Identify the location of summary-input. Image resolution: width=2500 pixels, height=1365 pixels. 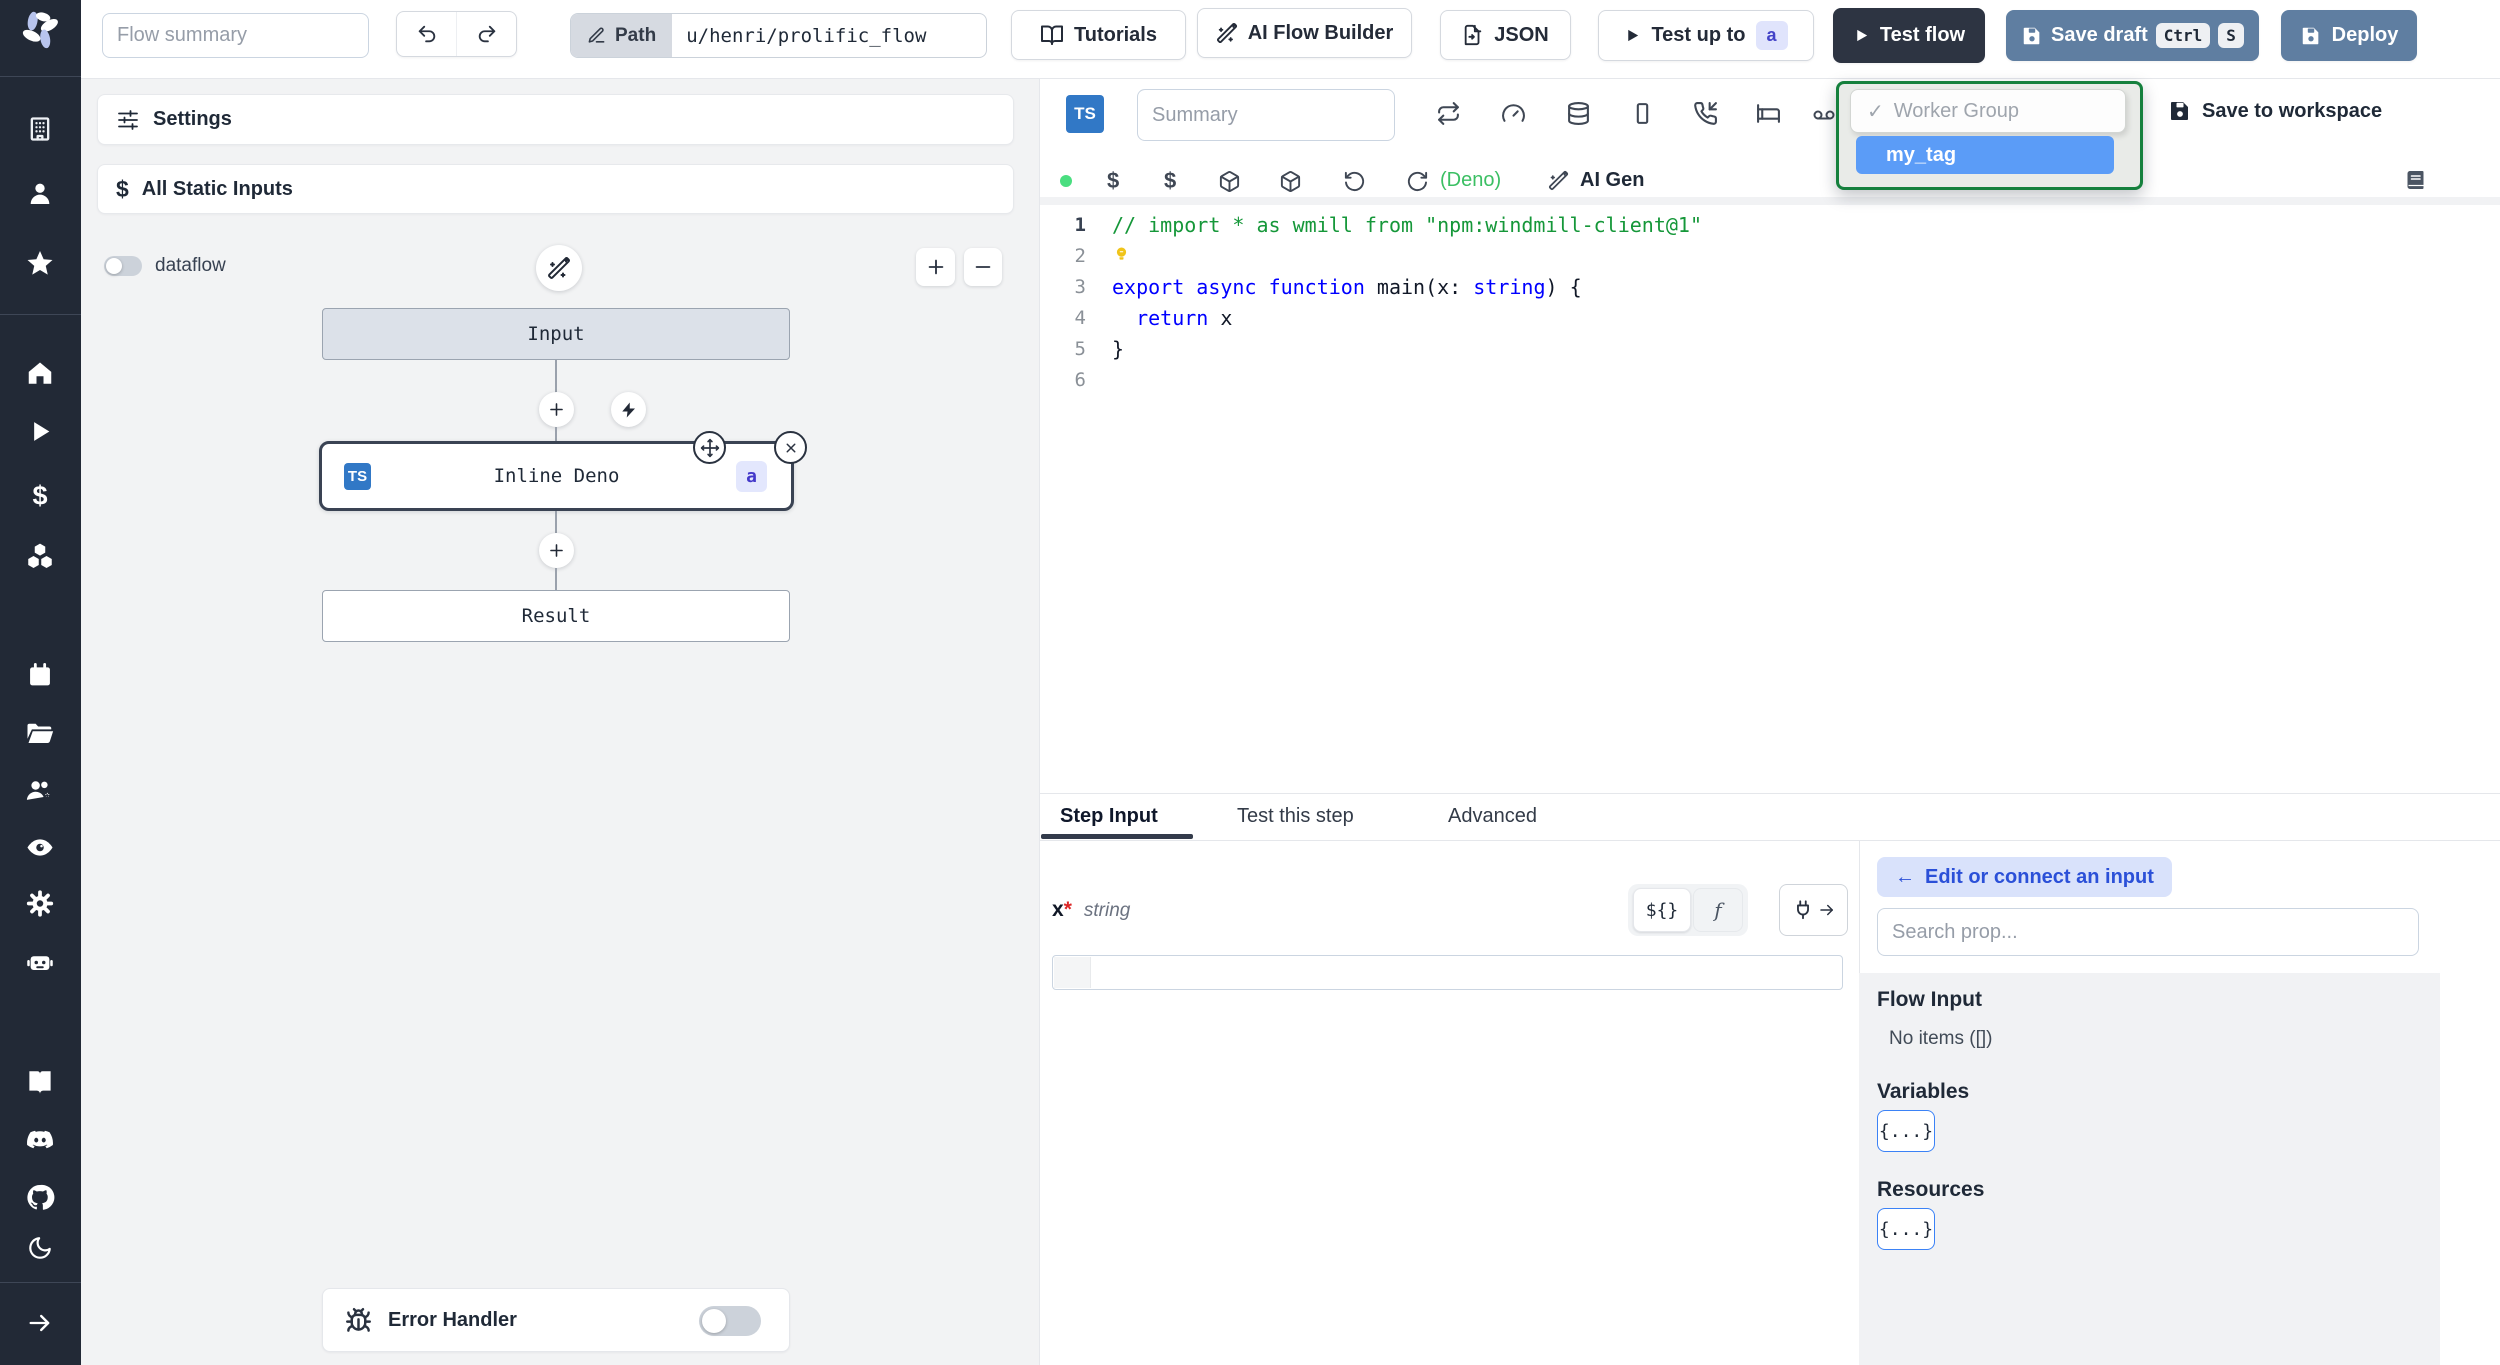
(1266, 115).